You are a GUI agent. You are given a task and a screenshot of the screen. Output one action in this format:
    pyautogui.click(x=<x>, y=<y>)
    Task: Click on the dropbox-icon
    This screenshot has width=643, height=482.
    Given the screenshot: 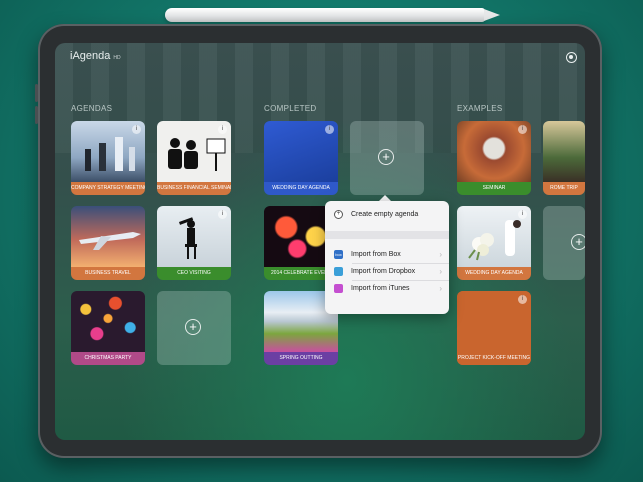 What is the action you would take?
    pyautogui.click(x=338, y=271)
    